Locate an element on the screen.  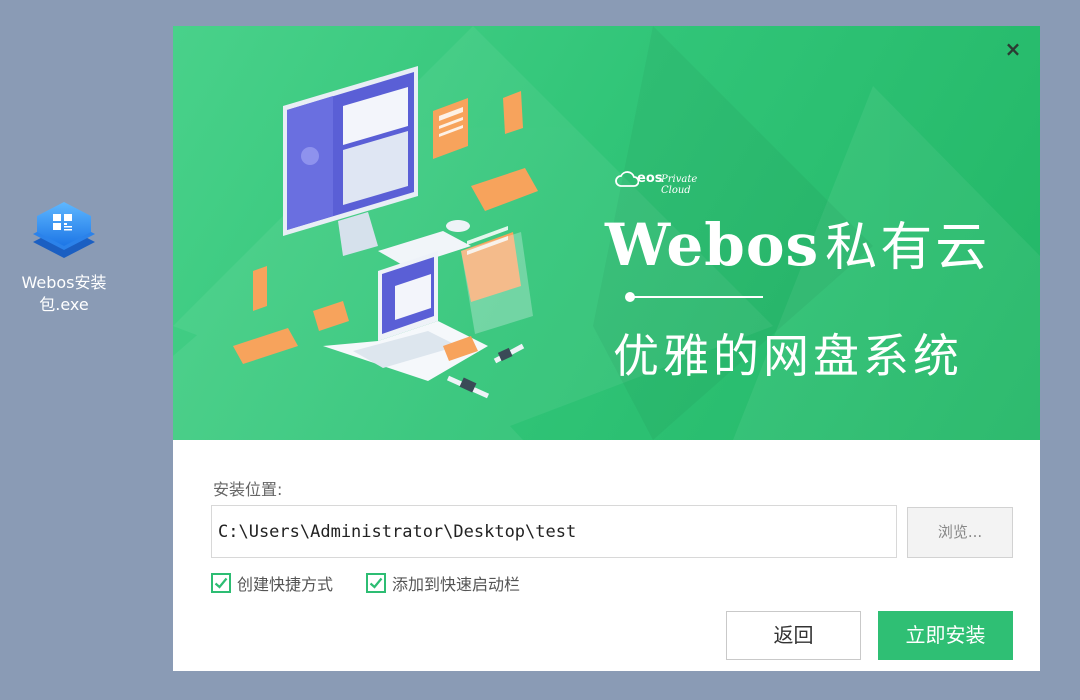
desktop-icon-webos-installer: Webos安装包.exe is located at coordinates (64, 256).